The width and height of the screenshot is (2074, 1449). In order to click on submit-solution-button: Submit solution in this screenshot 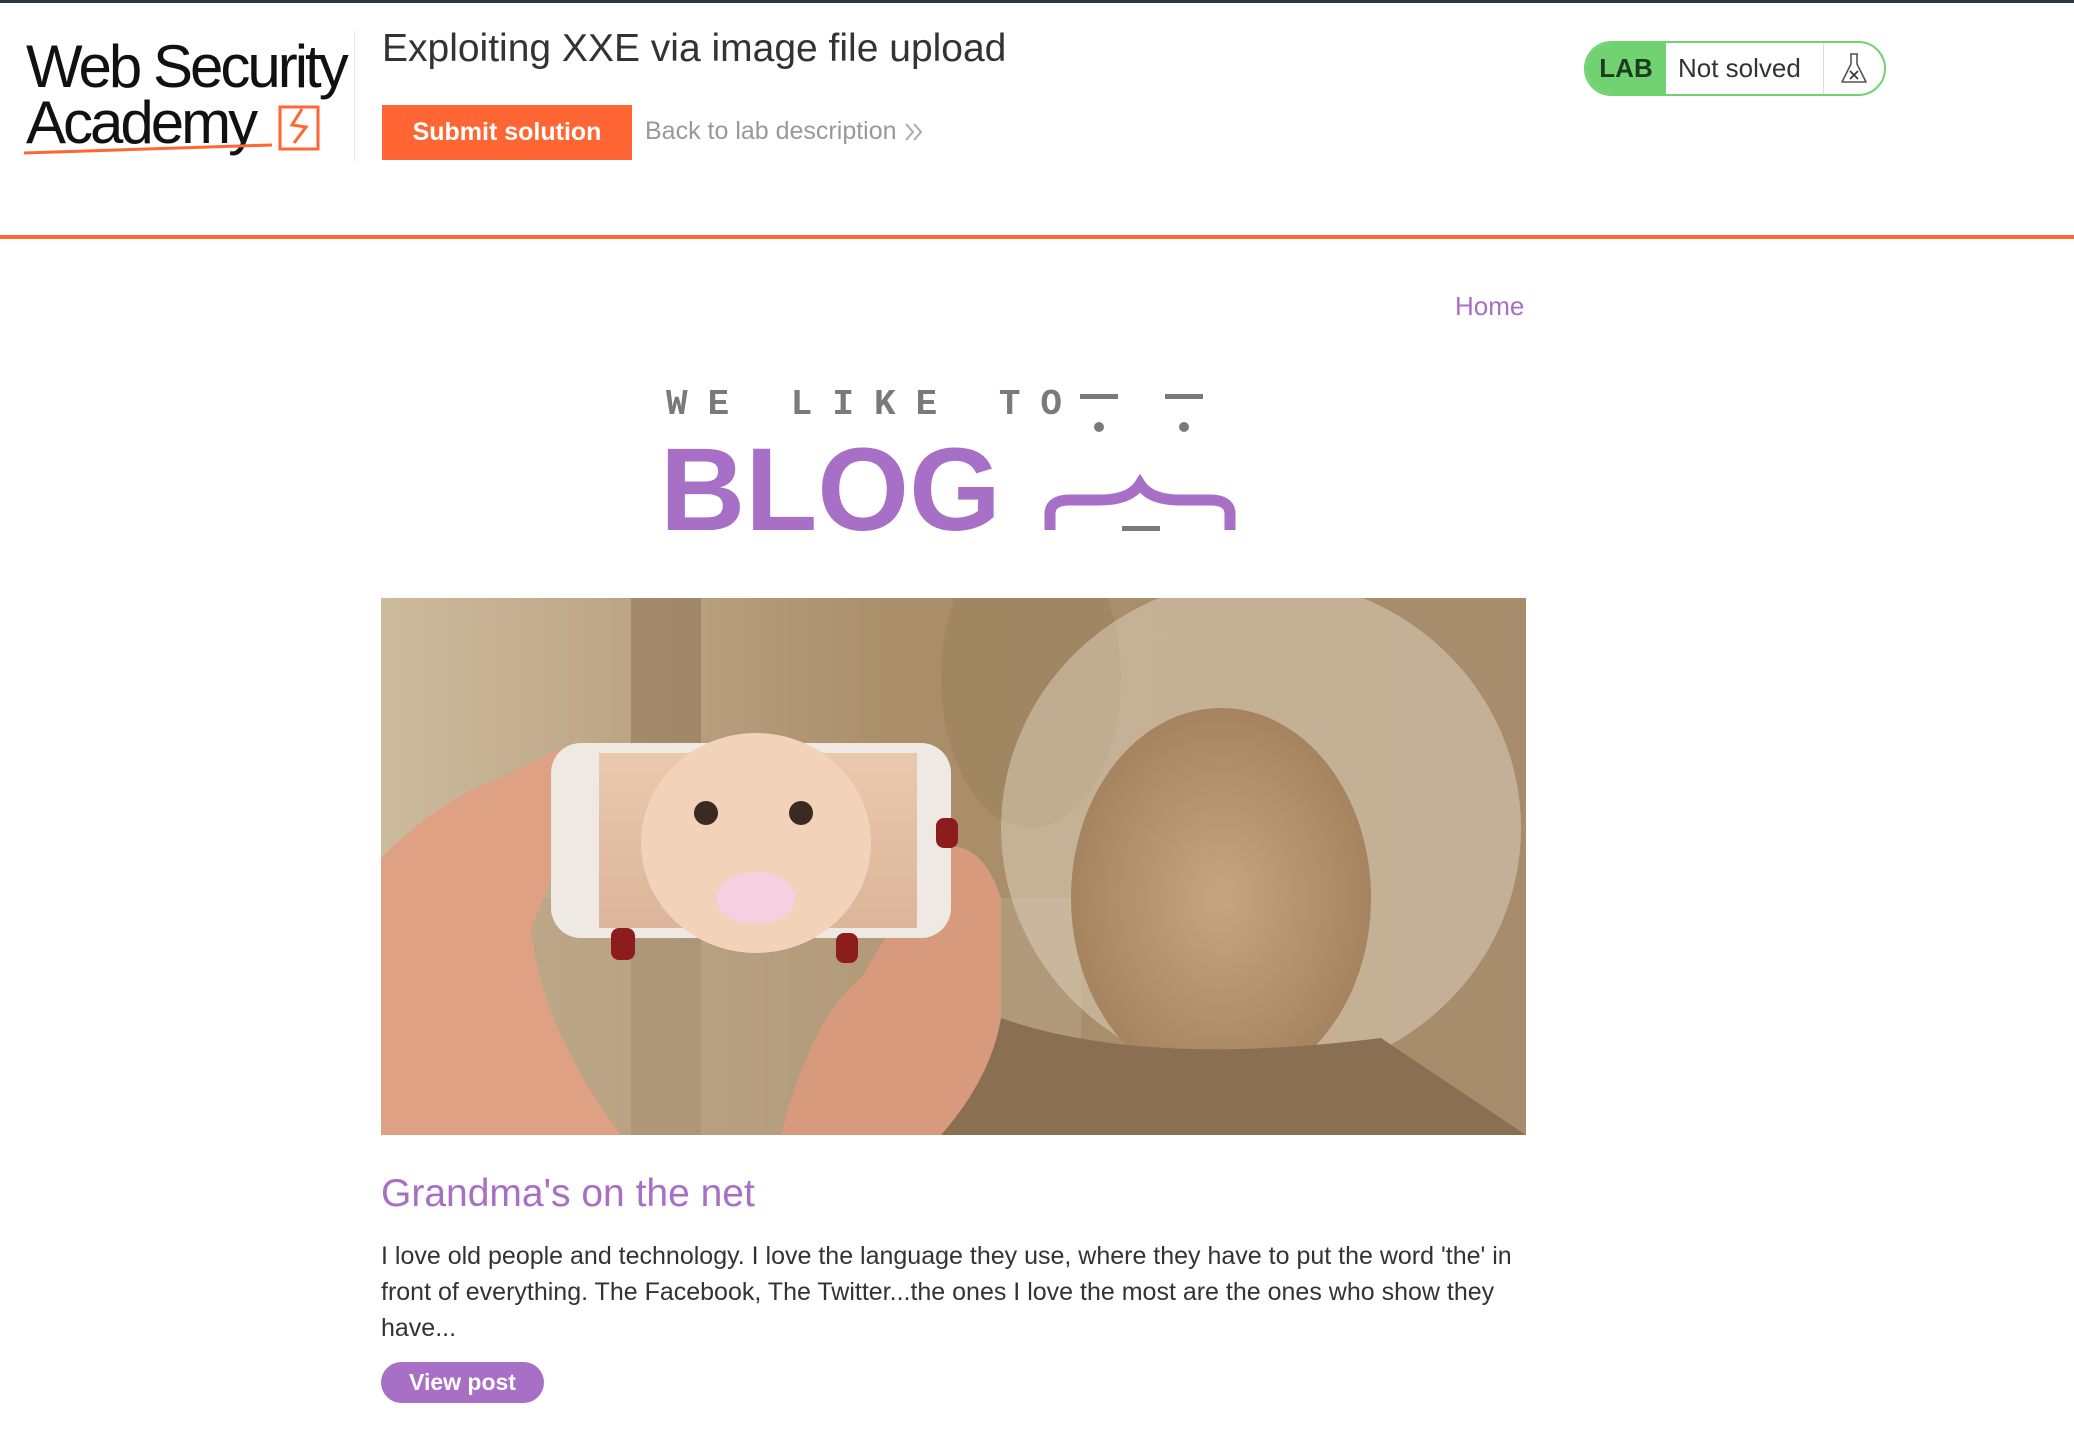, I will do `click(507, 132)`.